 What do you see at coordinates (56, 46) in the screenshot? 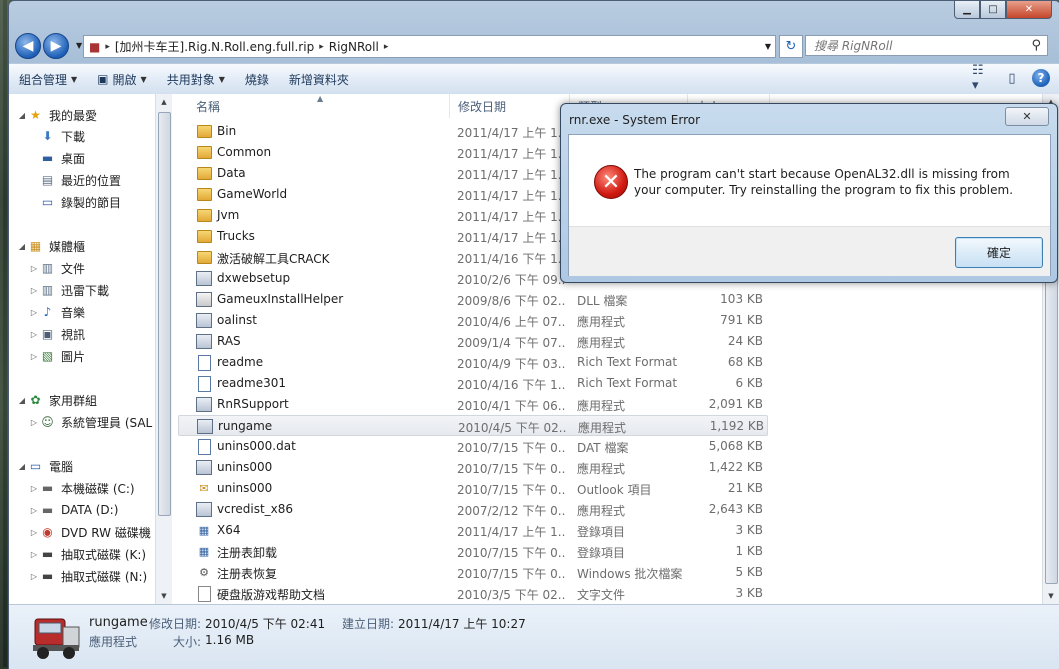
I see `forward-button: ▶` at bounding box center [56, 46].